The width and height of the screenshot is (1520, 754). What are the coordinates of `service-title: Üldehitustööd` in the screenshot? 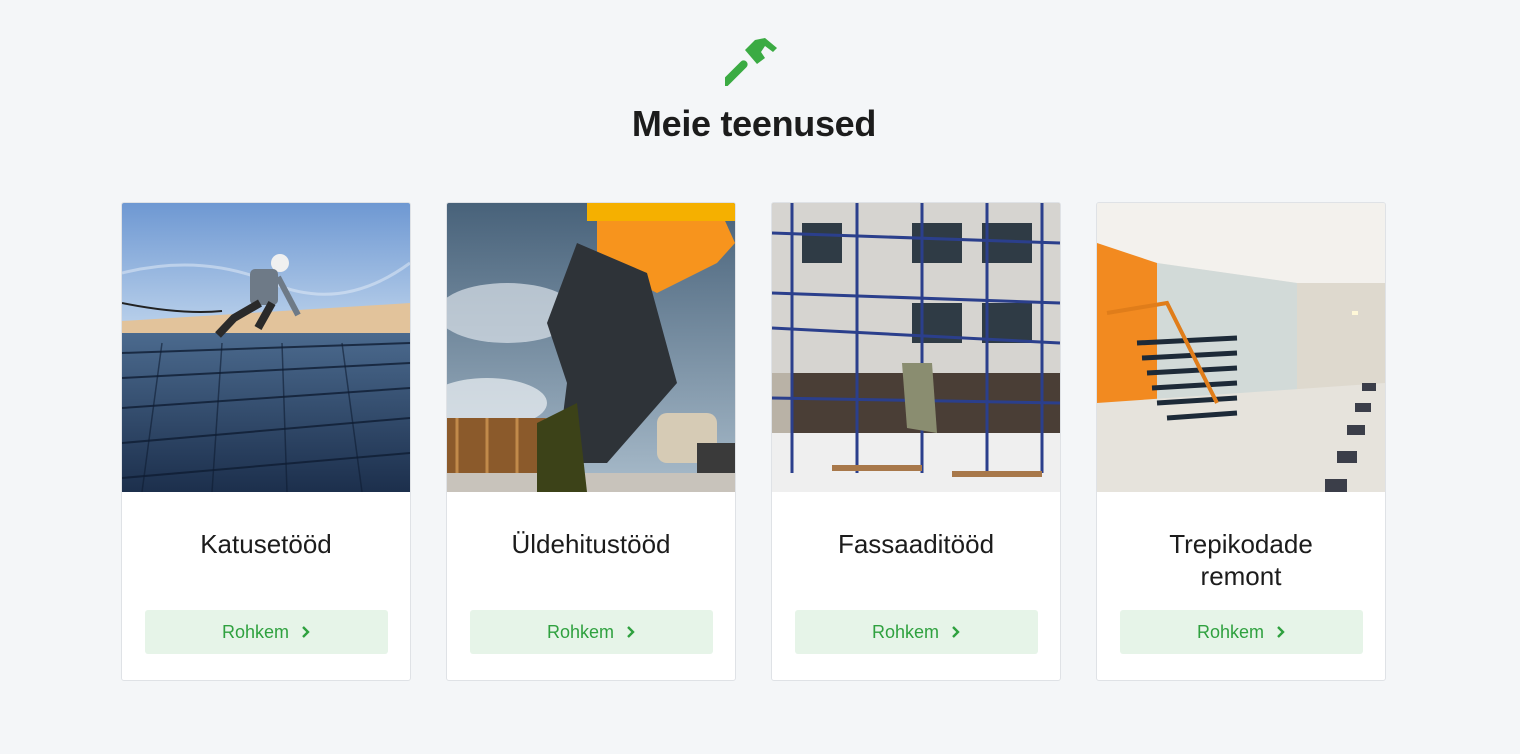 It's located at (591, 544).